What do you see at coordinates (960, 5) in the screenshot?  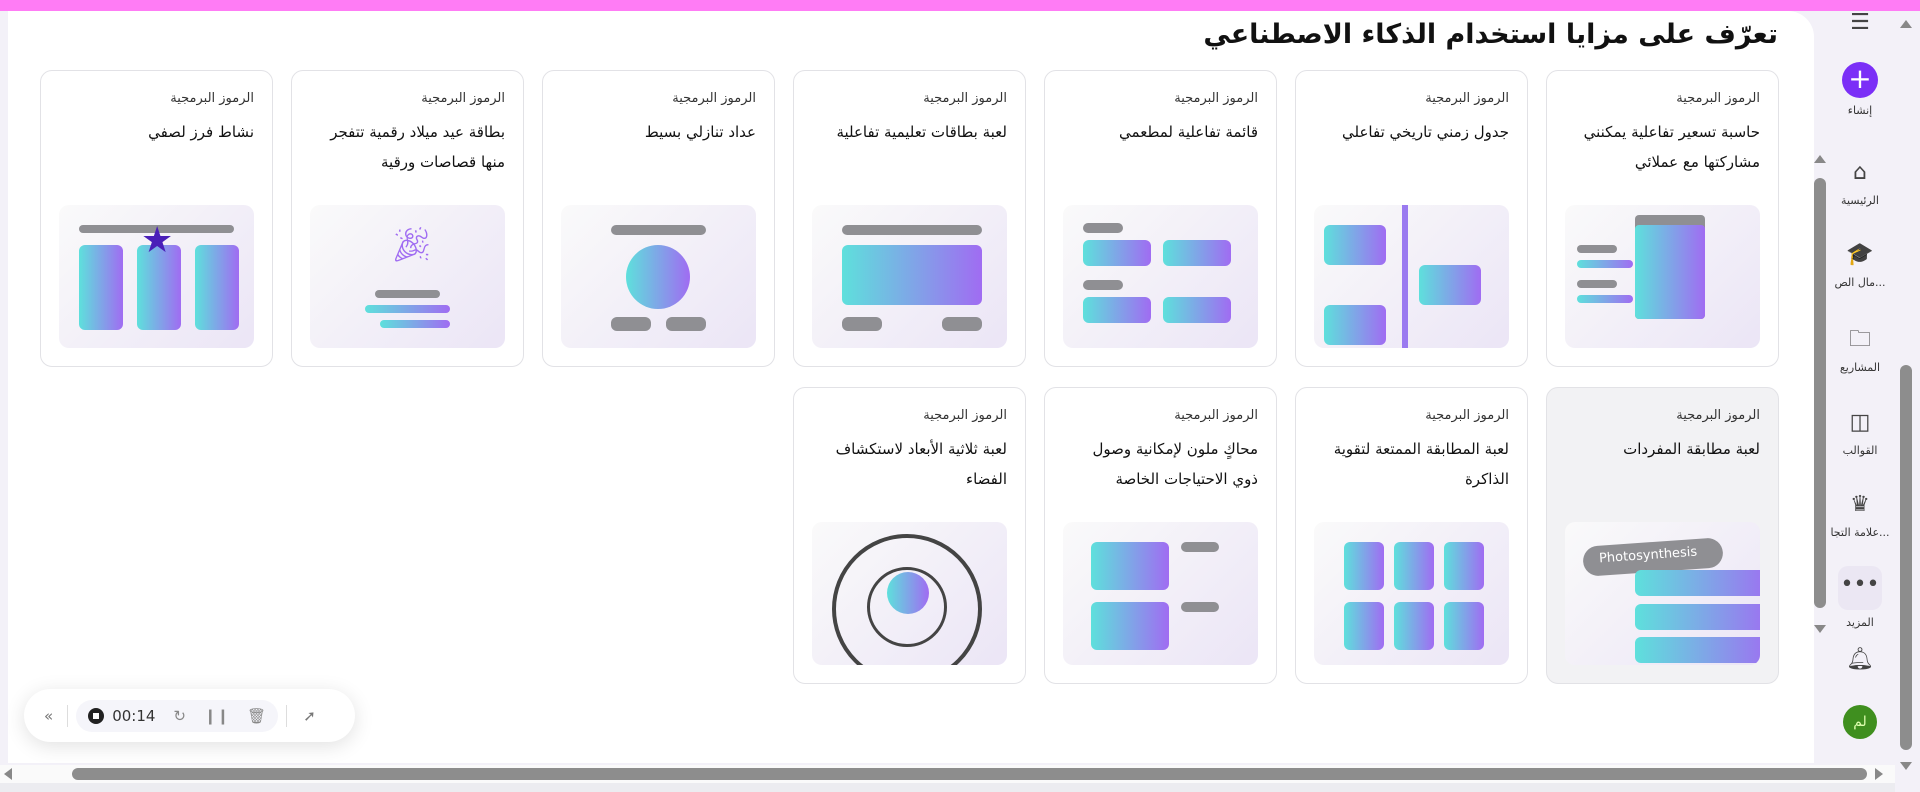 I see `top-accent-bar` at bounding box center [960, 5].